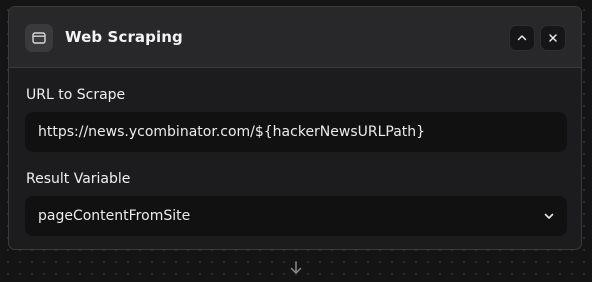  I want to click on close-icon, so click(553, 38).